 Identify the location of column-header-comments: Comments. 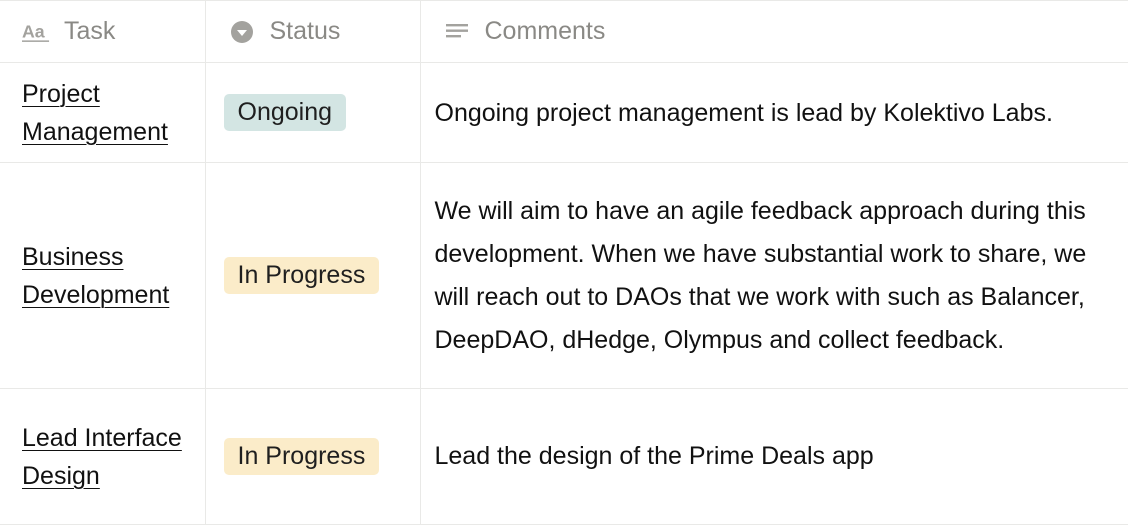
(774, 31).